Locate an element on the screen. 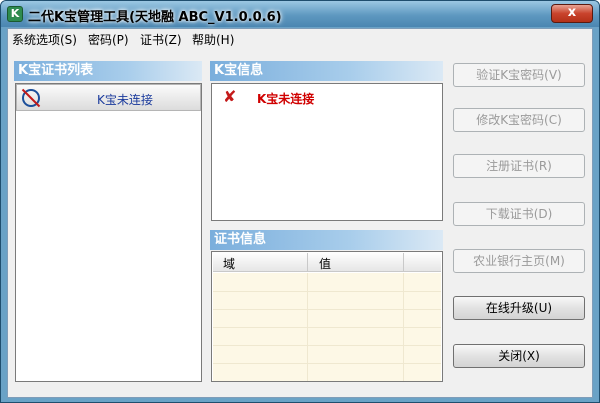 This screenshot has height=403, width=600. menu-certificate: 证书(Z) is located at coordinates (161, 39).